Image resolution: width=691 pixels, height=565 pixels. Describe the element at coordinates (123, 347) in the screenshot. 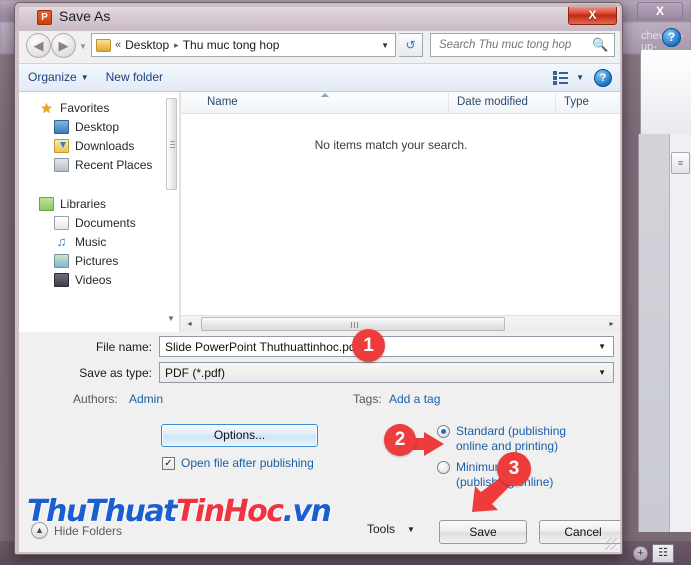

I see `file-name-label: File name:` at that location.